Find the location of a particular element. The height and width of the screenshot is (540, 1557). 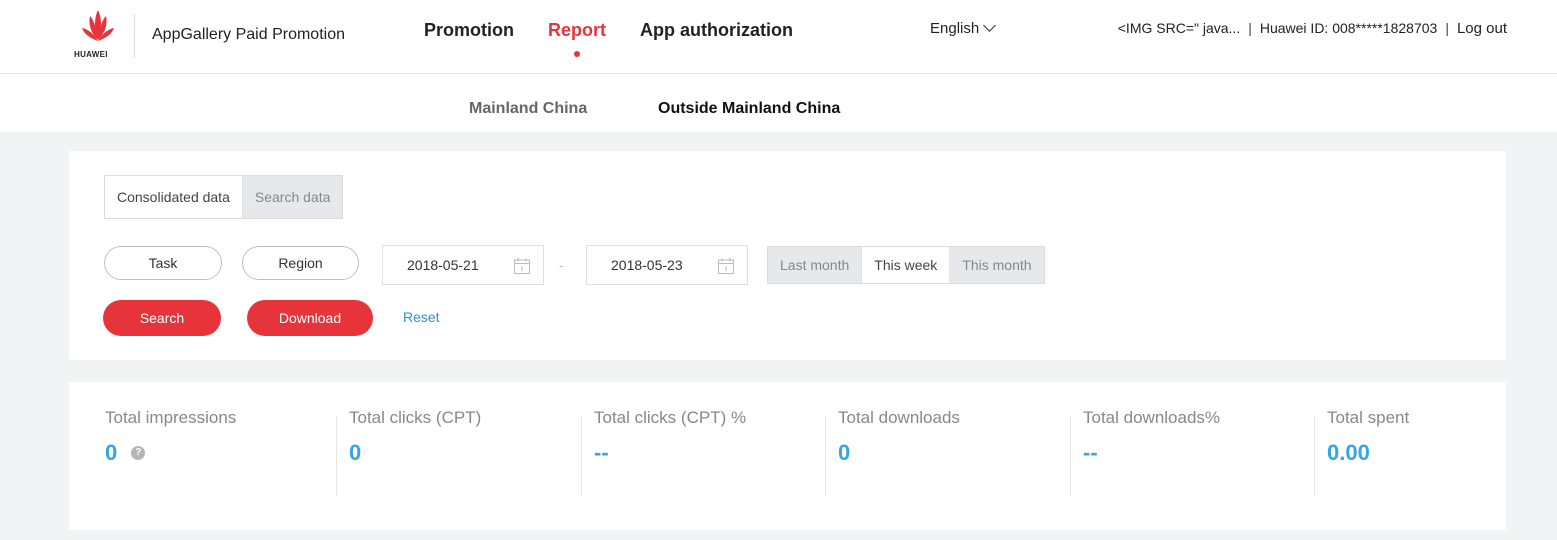

data-type-toggle: Consolidated data Search data is located at coordinates (224, 197).